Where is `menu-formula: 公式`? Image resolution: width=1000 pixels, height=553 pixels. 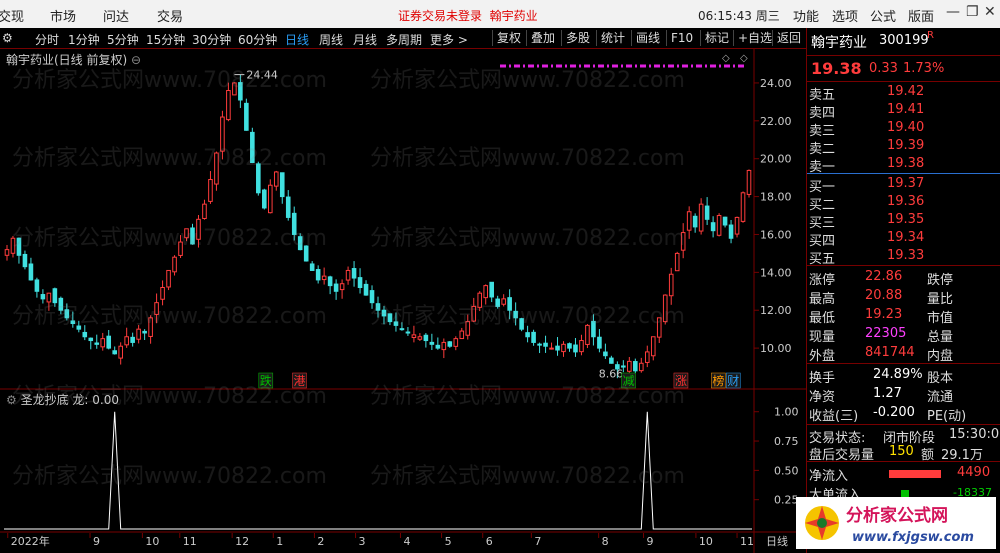 menu-formula: 公式 is located at coordinates (883, 15).